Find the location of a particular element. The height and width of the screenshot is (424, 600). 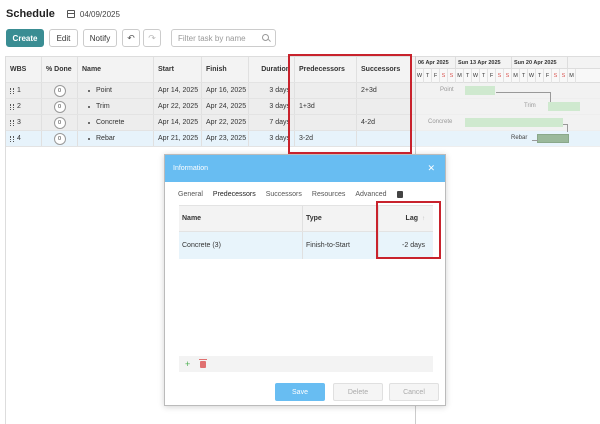

delete-button: Delete is located at coordinates (358, 392).